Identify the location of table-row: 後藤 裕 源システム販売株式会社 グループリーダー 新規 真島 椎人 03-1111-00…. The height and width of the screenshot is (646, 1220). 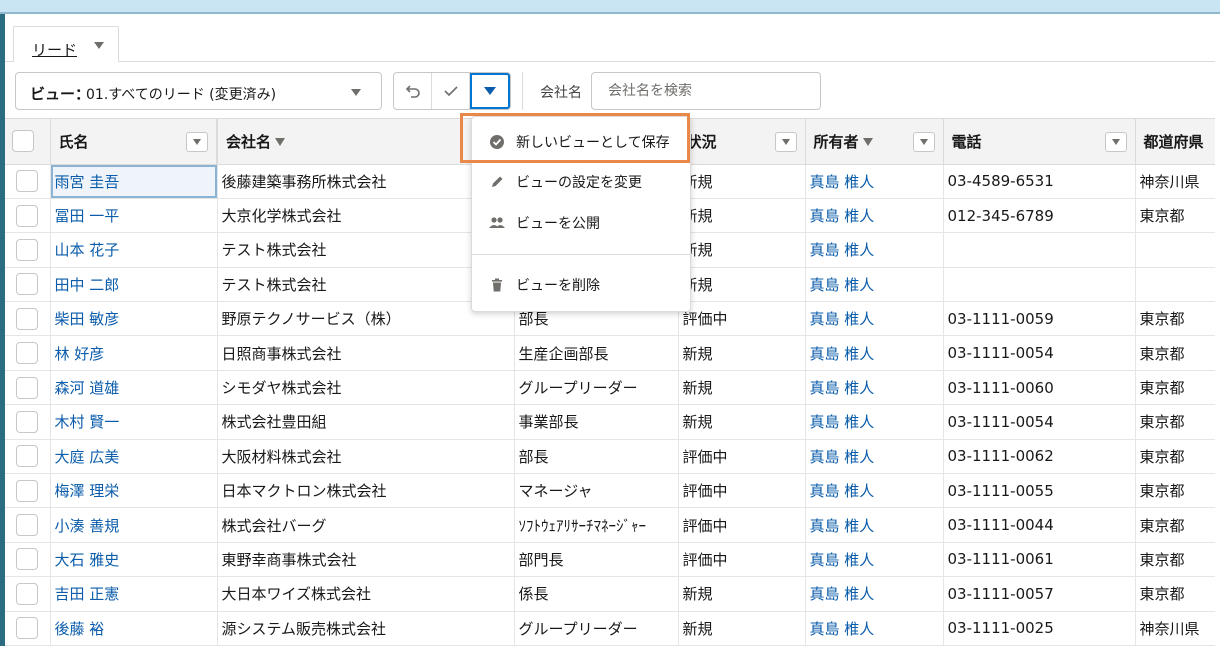
(610, 628).